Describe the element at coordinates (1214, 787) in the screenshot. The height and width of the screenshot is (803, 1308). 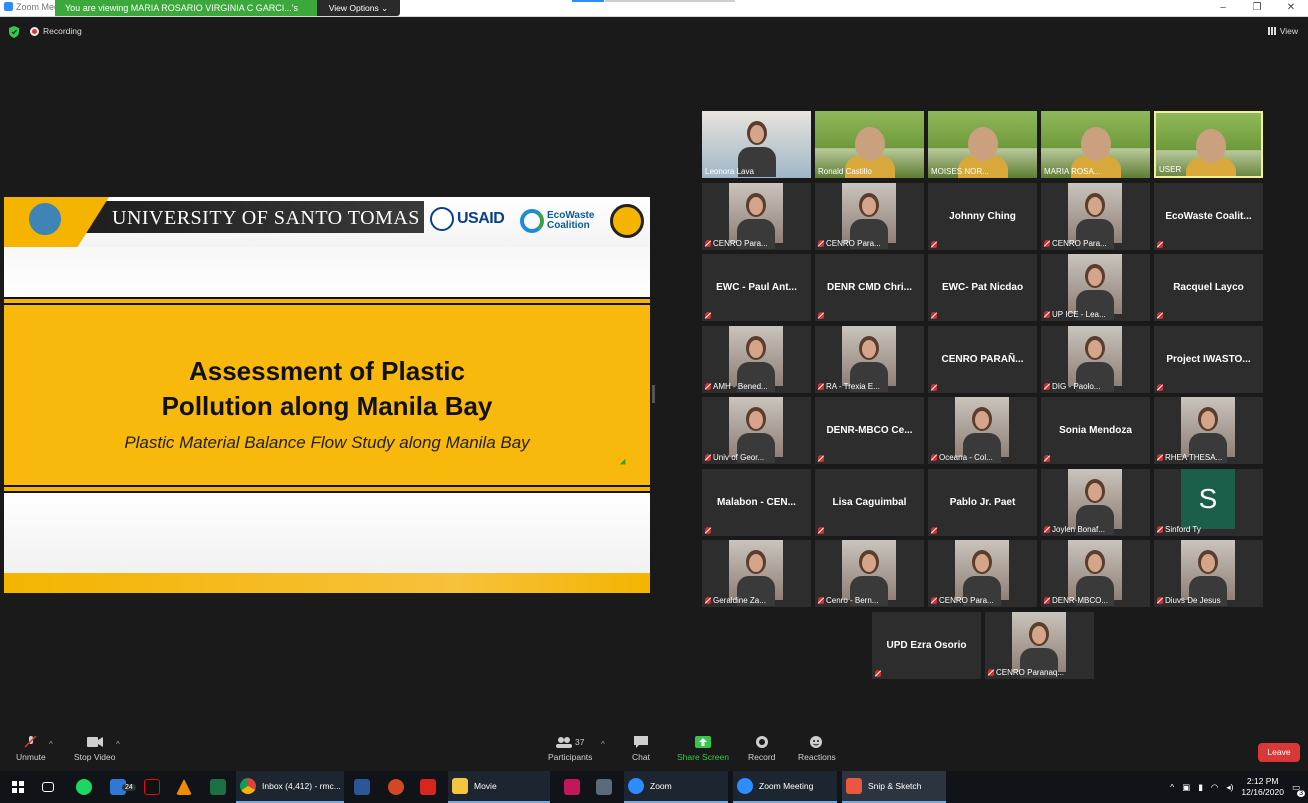
I see `wifi-icon: ◠` at that location.